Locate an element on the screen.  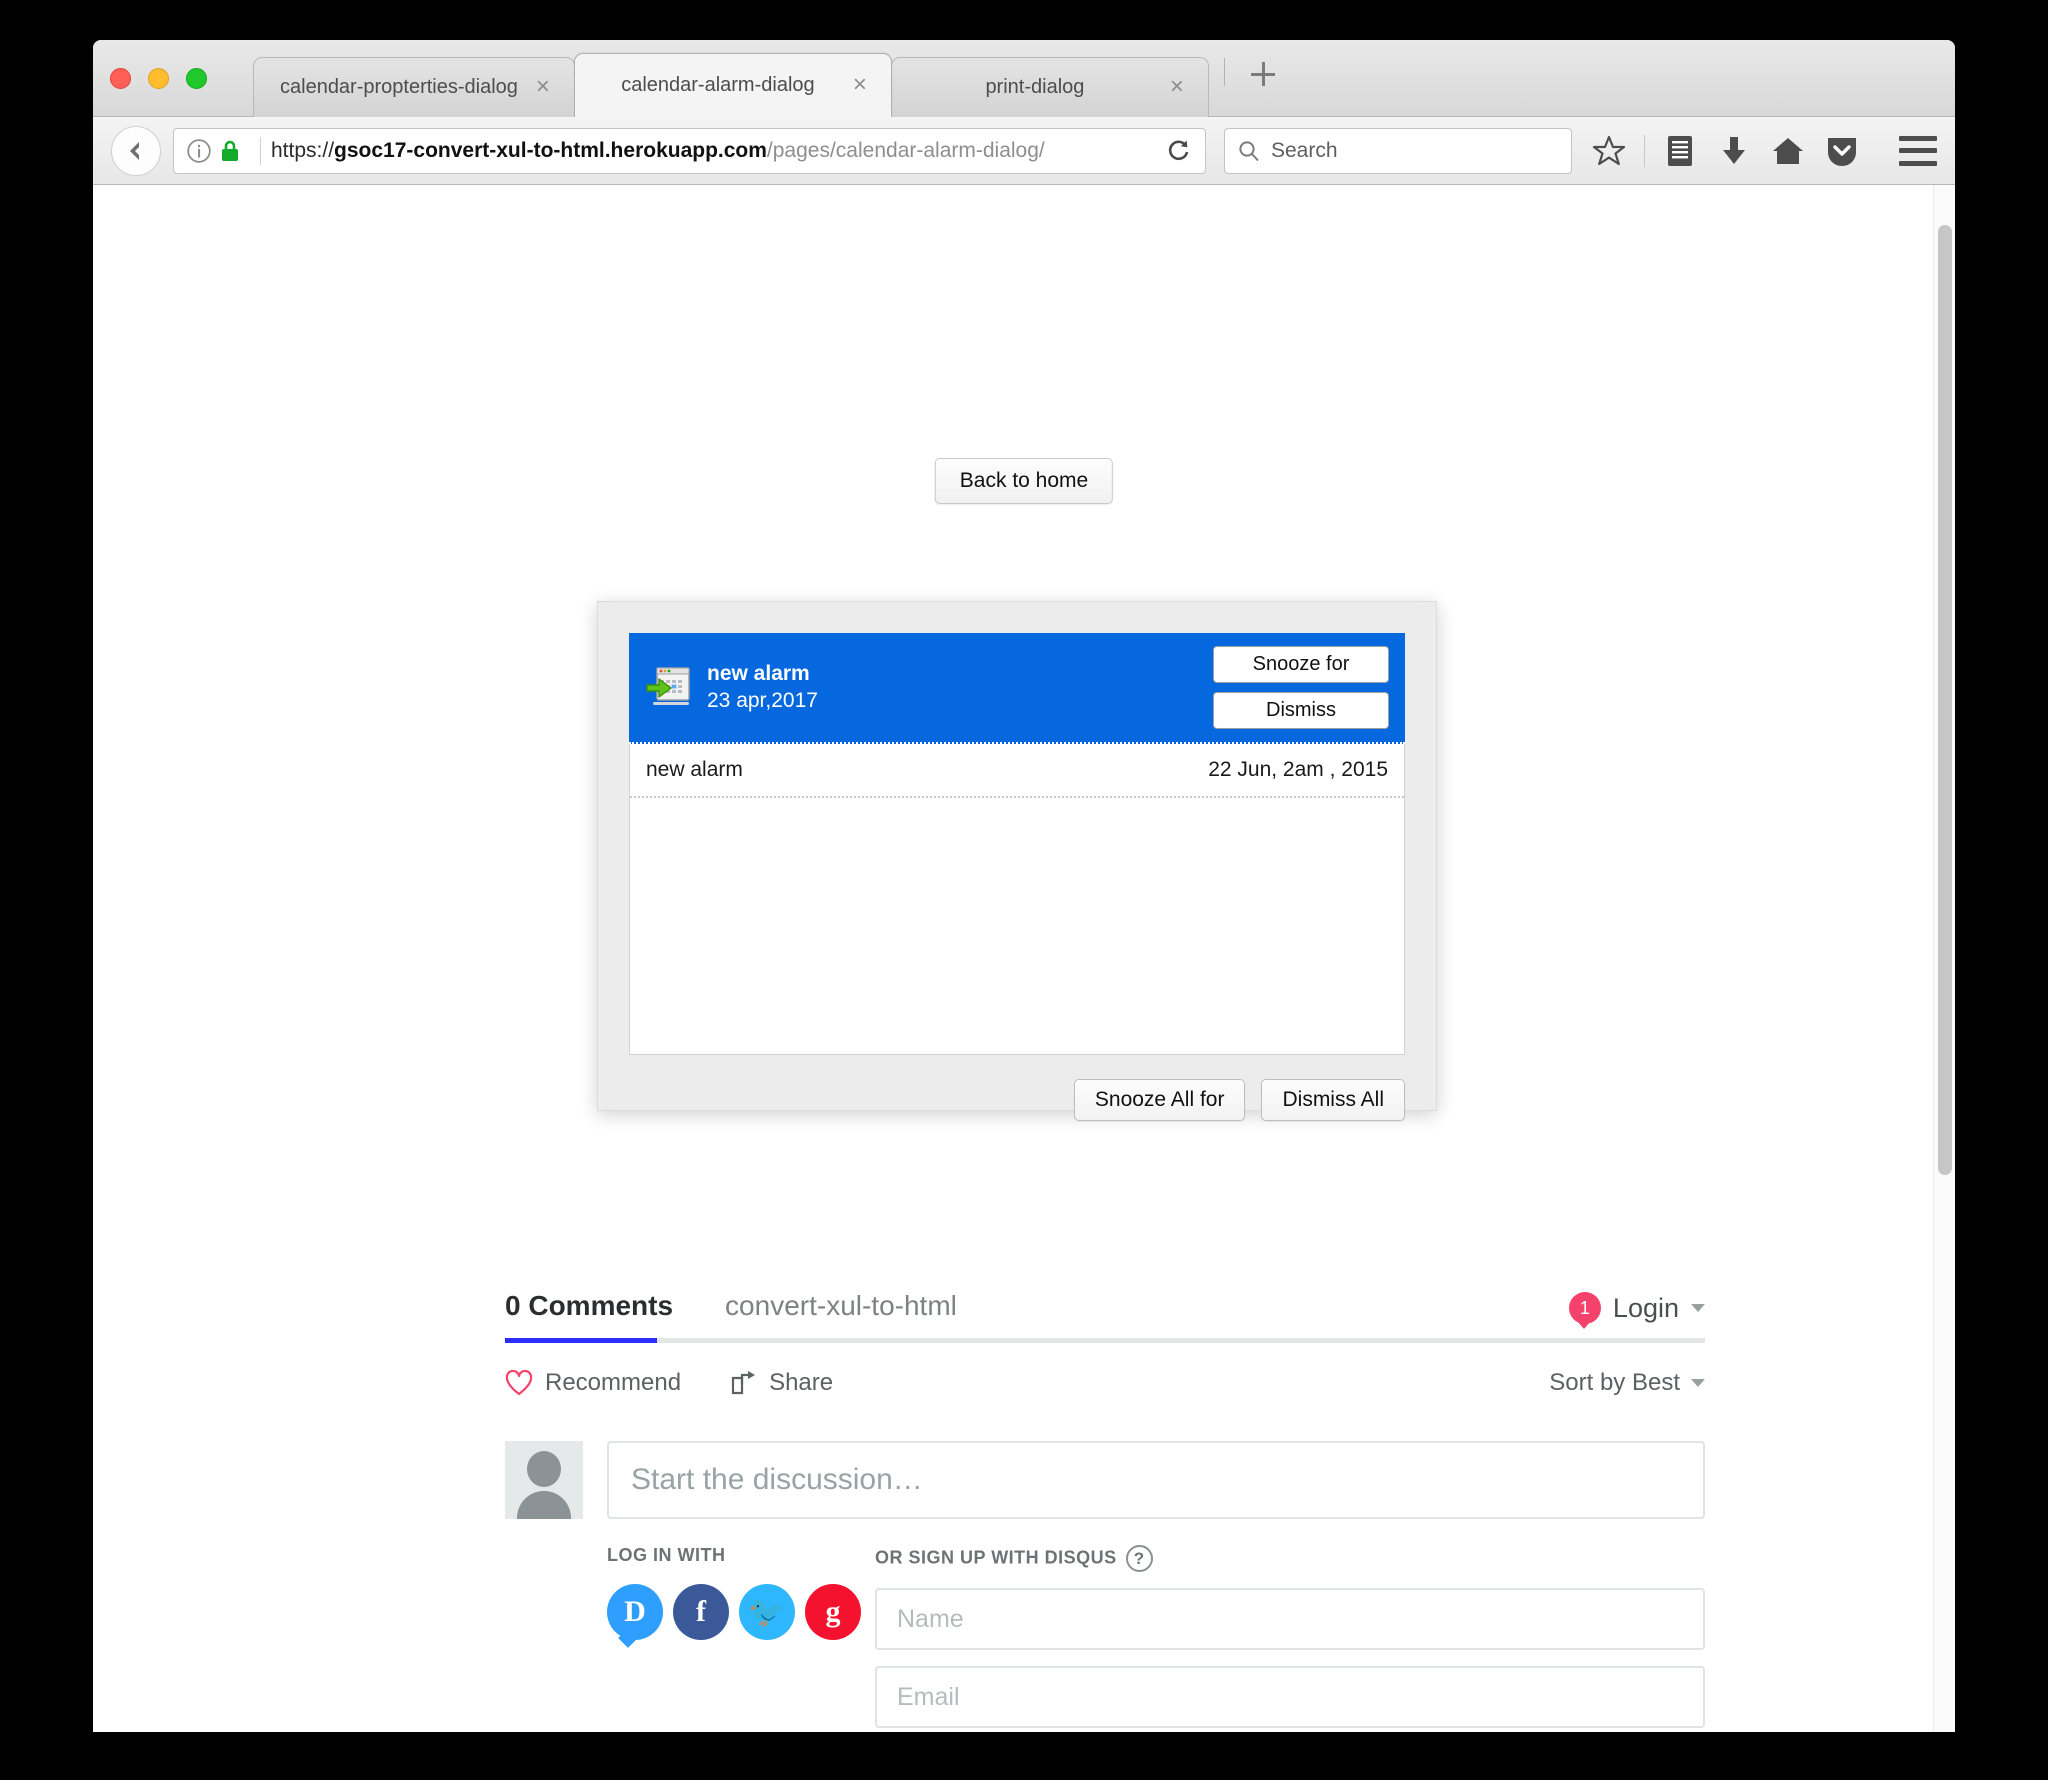
tab-label: calendar-propterties-dialog is located at coordinates (399, 87).